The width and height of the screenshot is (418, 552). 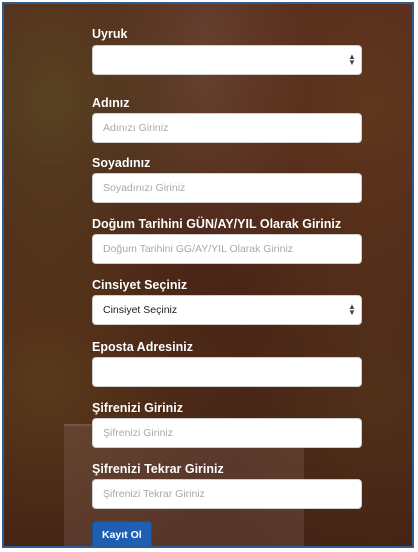 I want to click on gender-label: Cinsiyet Seçiniz, so click(x=140, y=285).